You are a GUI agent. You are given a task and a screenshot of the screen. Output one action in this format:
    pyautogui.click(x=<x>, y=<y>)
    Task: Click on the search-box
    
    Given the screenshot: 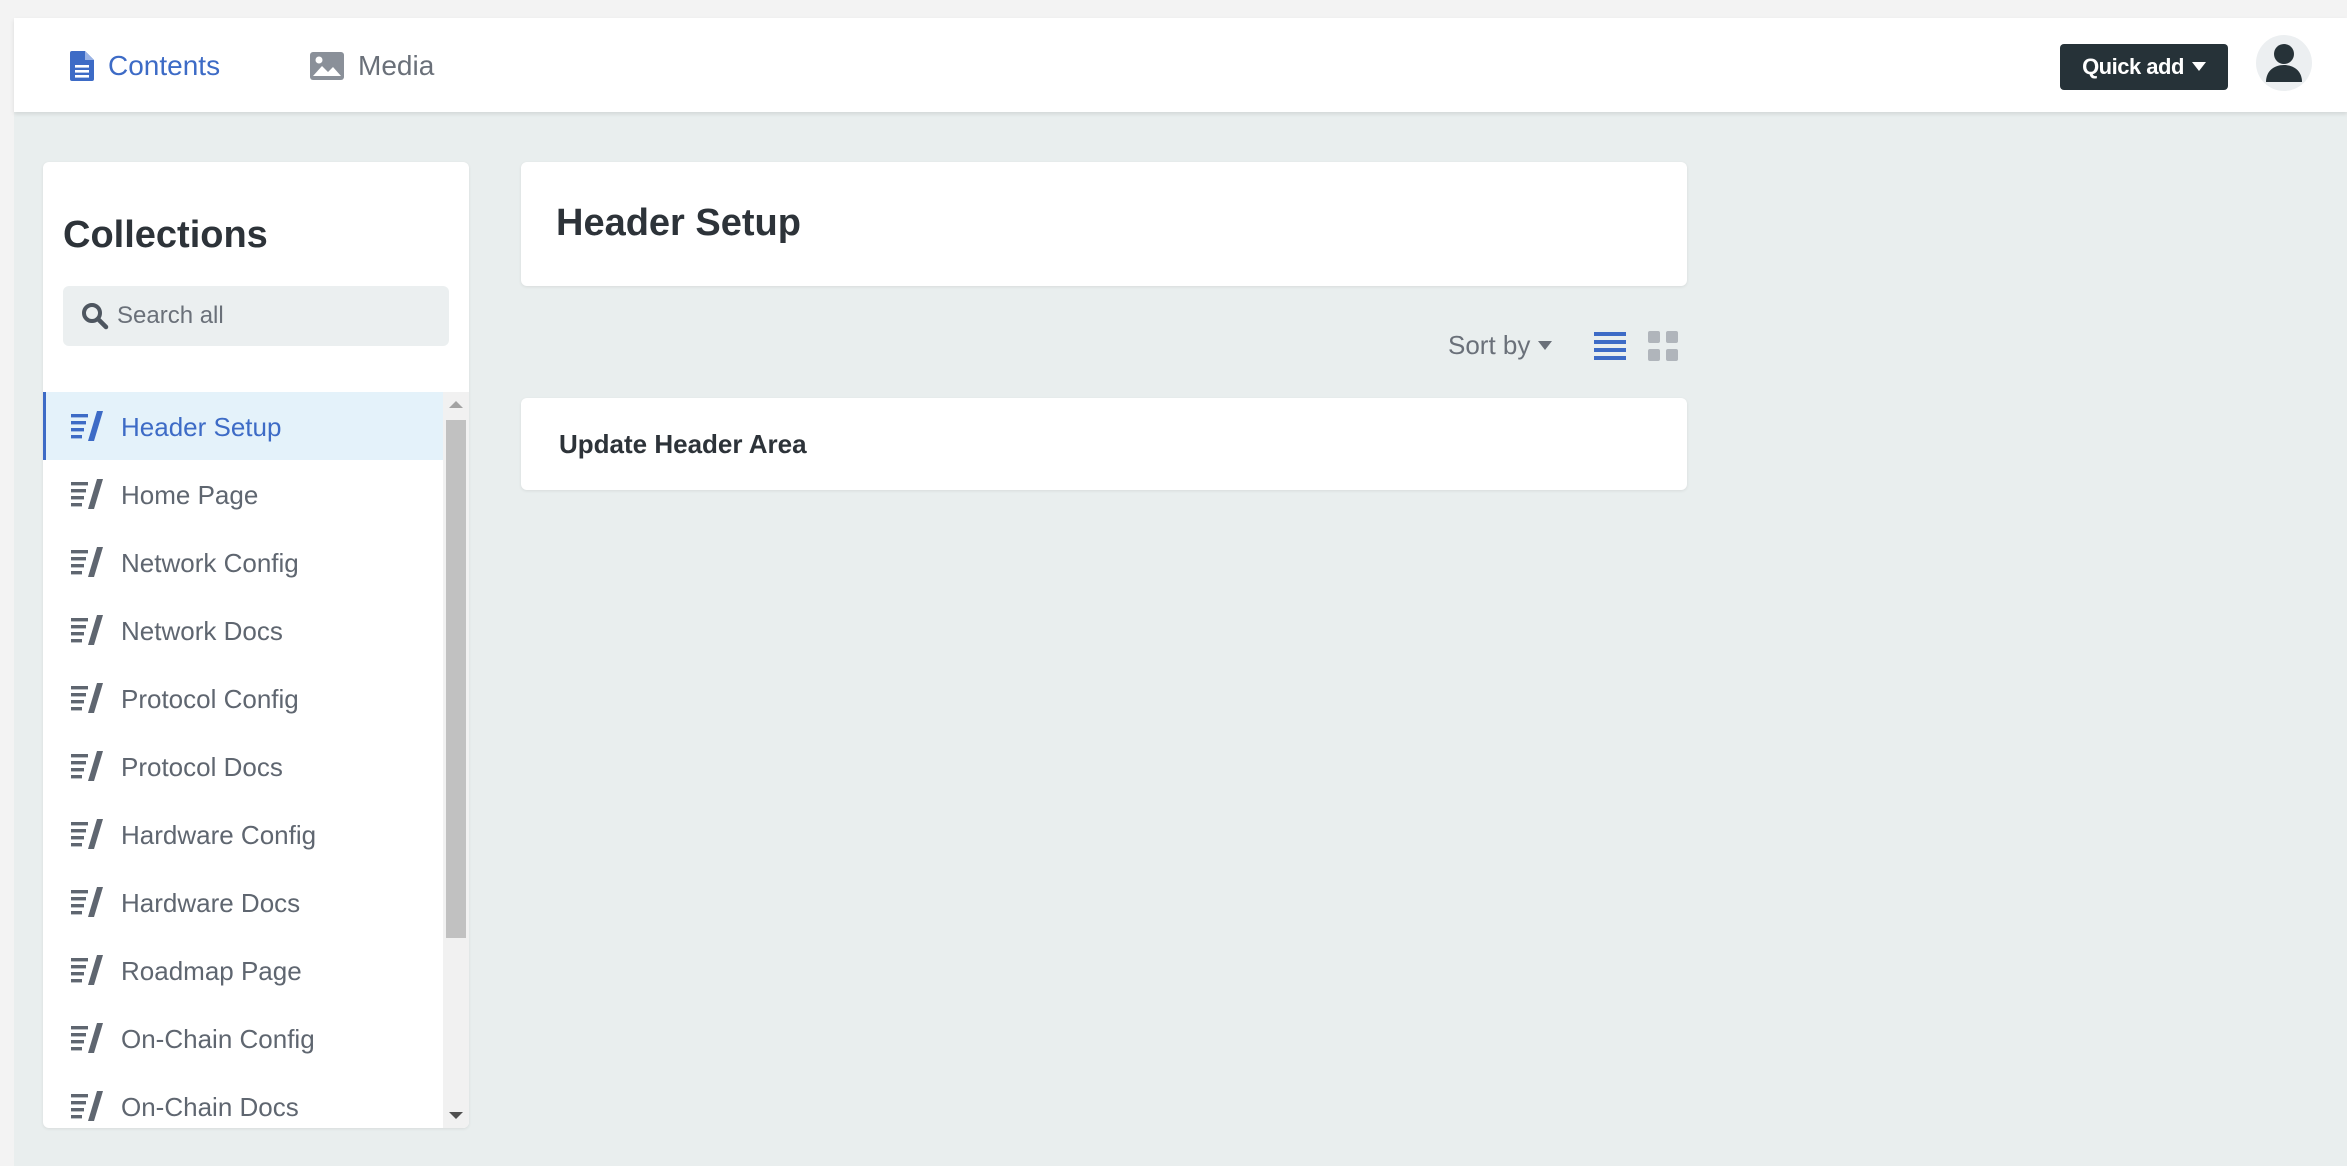 What is the action you would take?
    pyautogui.click(x=256, y=316)
    